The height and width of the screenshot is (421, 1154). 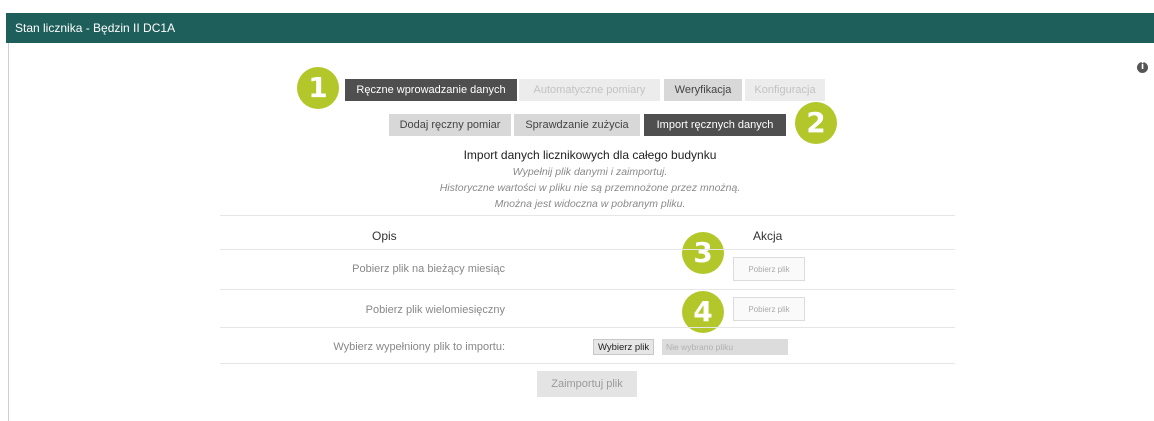 I want to click on info-icon: i, so click(x=1142, y=67).